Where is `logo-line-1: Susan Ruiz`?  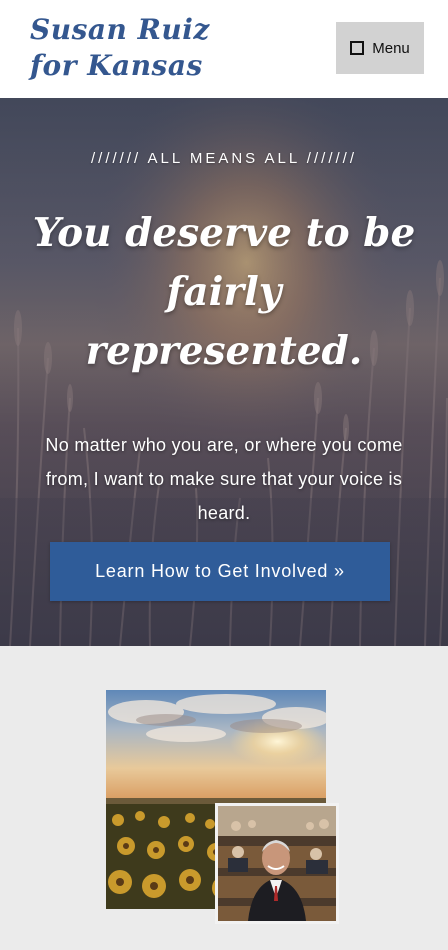
logo-line-1: Susan Ruiz is located at coordinates (120, 30).